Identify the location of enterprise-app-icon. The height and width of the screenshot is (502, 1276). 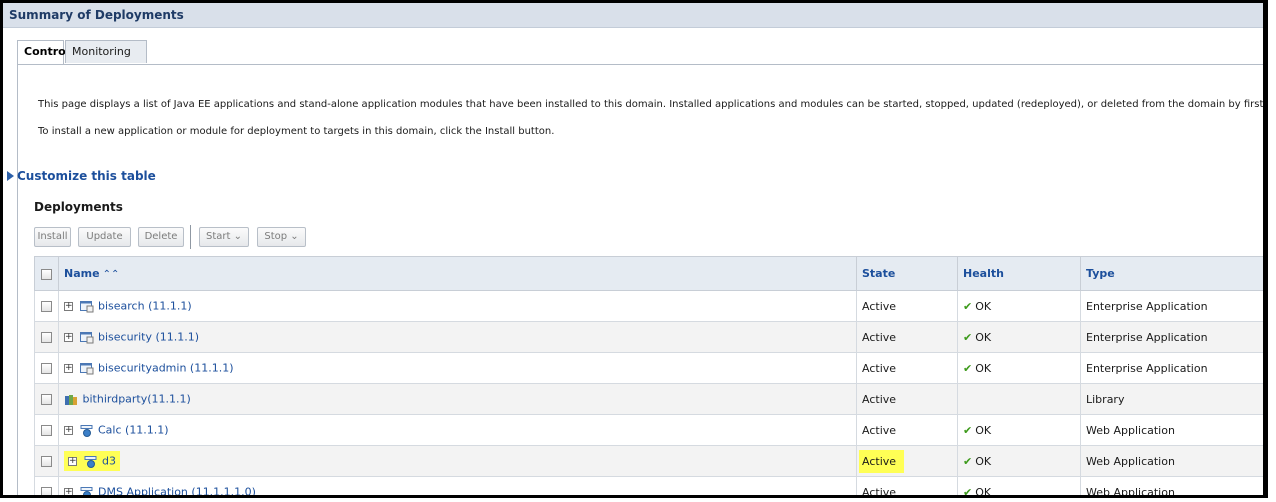
(86, 306).